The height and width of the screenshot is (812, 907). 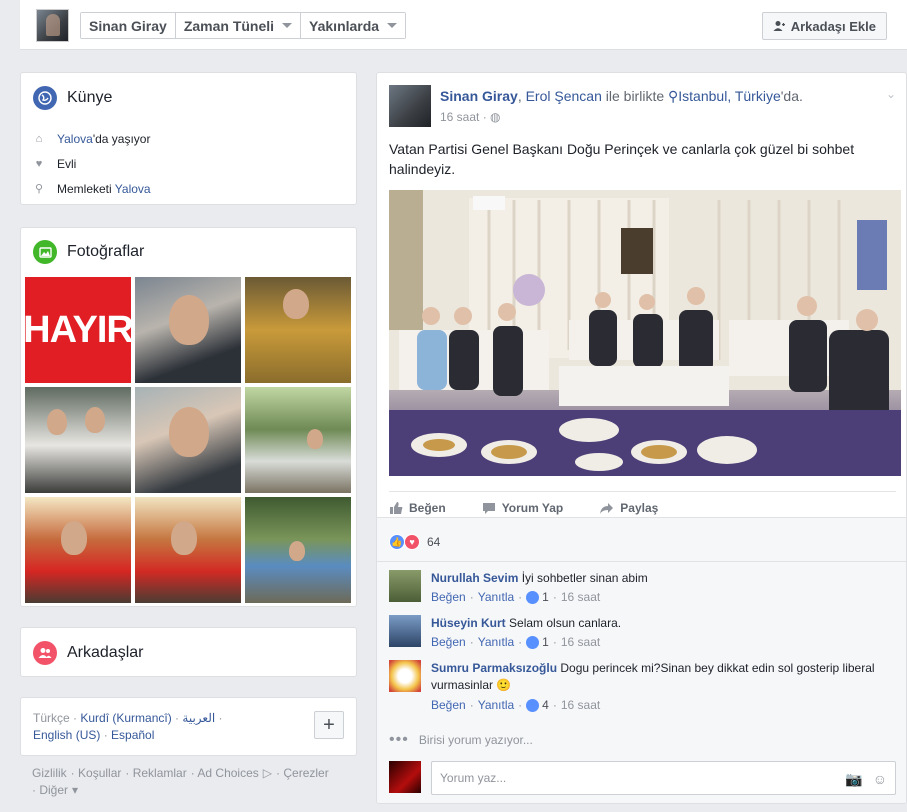 What do you see at coordinates (891, 94) in the screenshot?
I see `post-options-chevron-icon: ⌄` at bounding box center [891, 94].